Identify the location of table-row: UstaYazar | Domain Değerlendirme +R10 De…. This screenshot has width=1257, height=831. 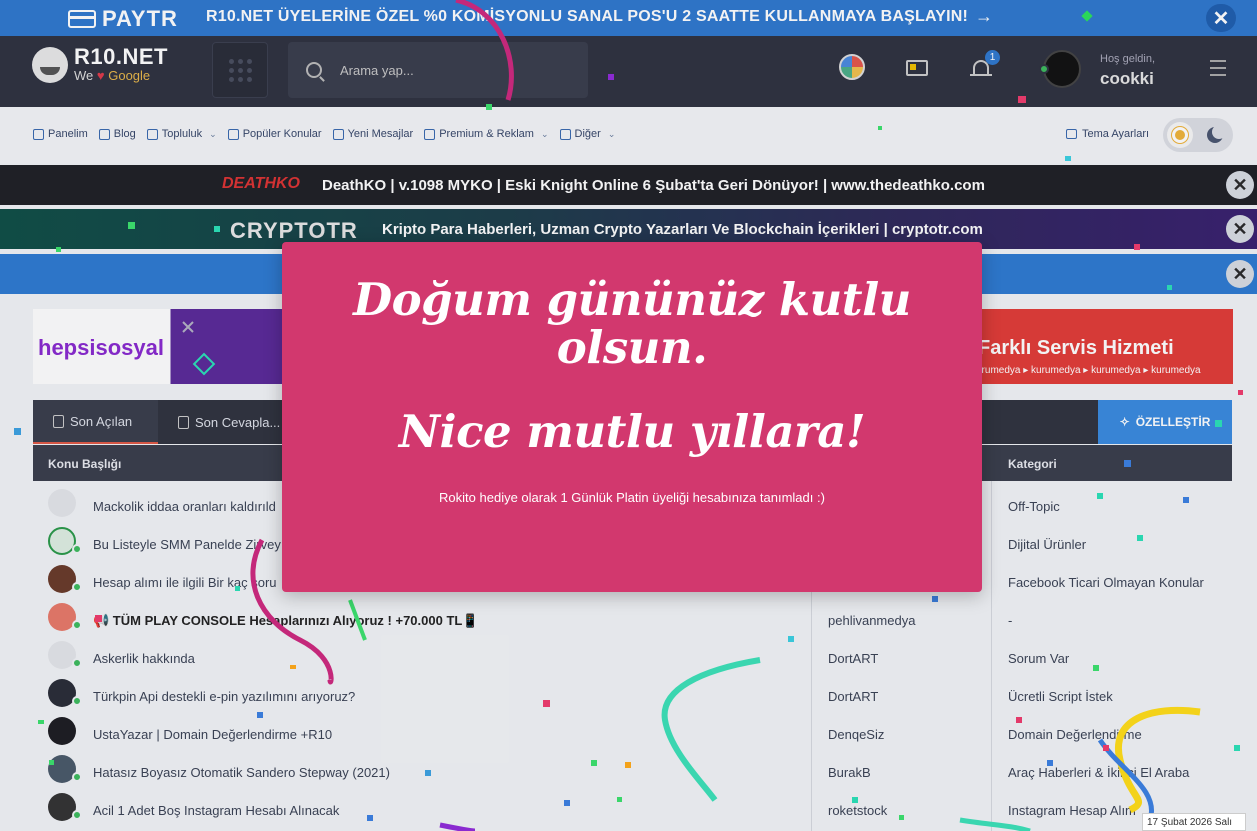
(632, 731).